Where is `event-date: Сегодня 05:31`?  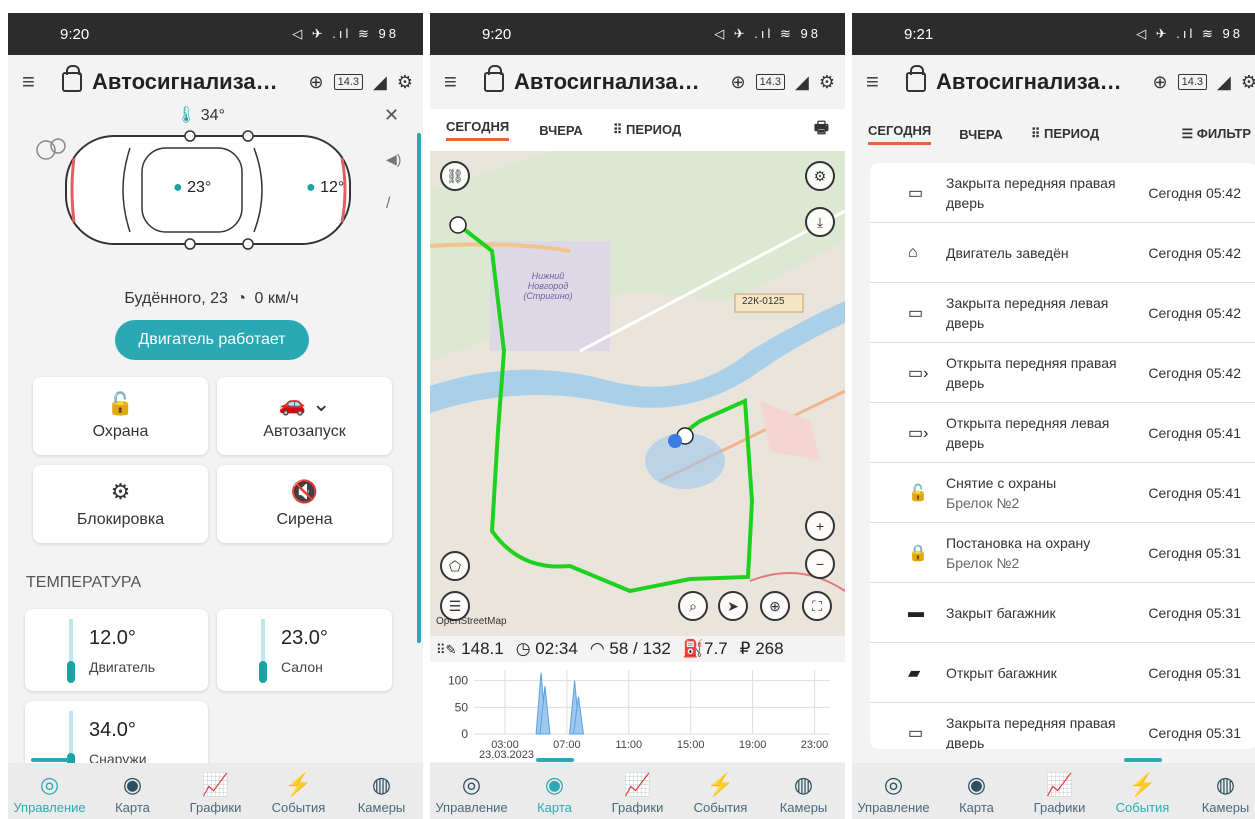
event-date: Сегодня 05:31 is located at coordinates (1194, 552).